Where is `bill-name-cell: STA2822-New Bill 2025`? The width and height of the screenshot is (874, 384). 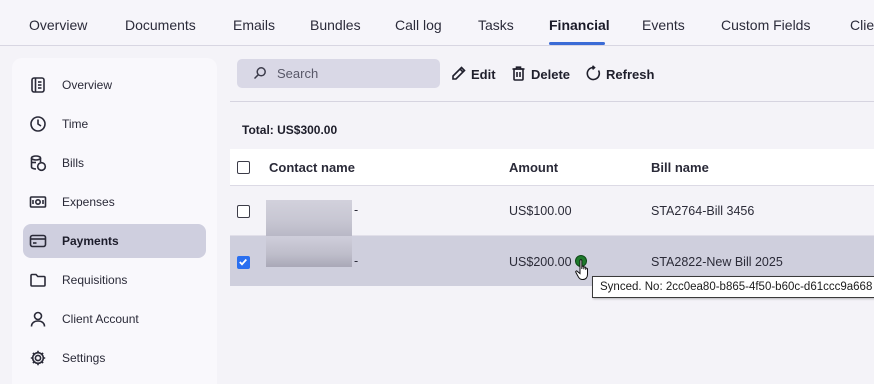 bill-name-cell: STA2822-New Bill 2025 is located at coordinates (717, 262).